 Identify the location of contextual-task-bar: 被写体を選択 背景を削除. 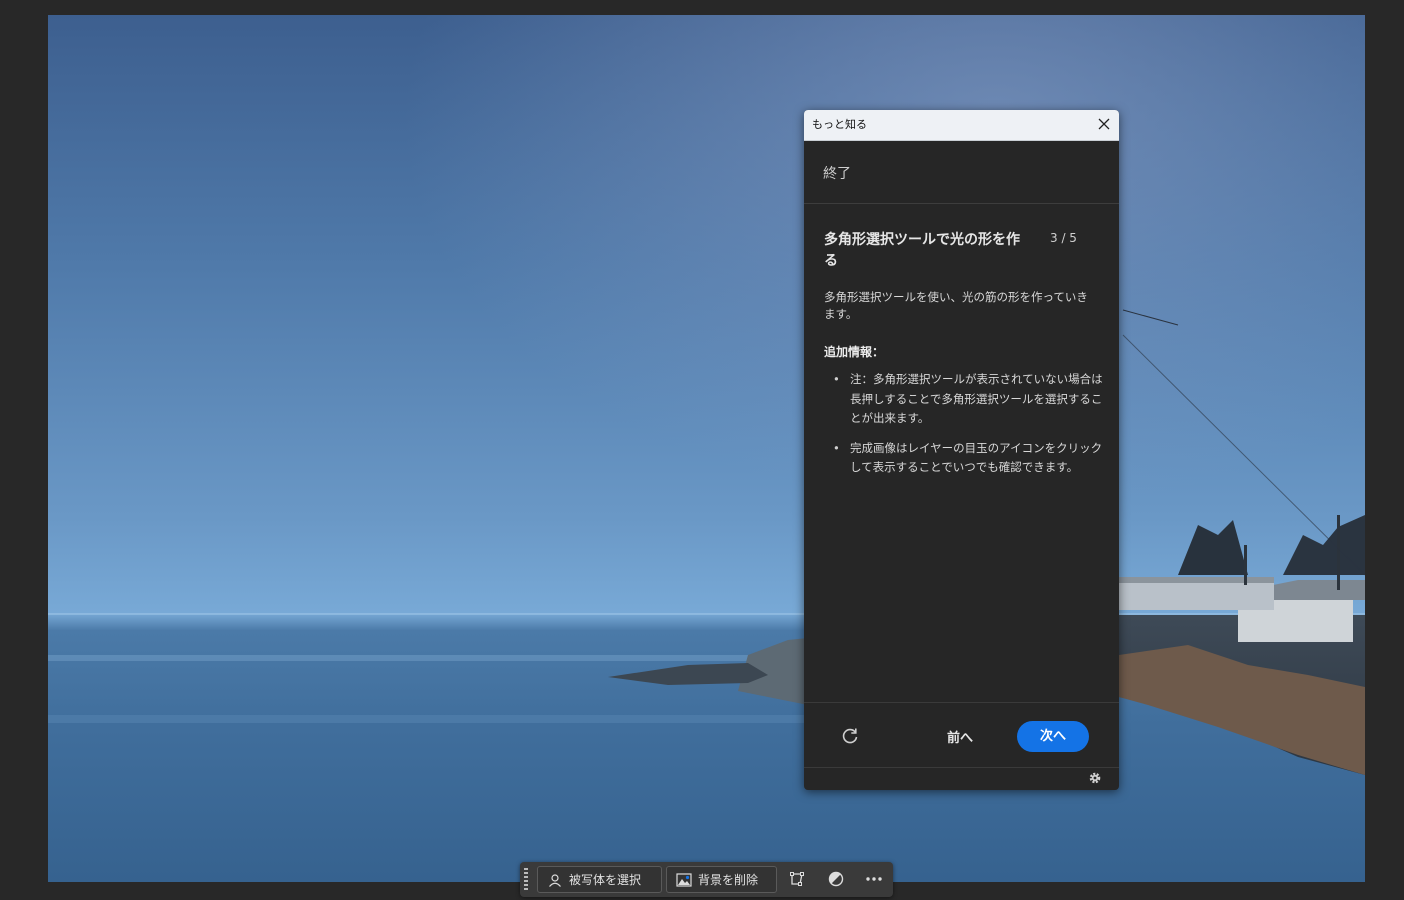
(706, 879).